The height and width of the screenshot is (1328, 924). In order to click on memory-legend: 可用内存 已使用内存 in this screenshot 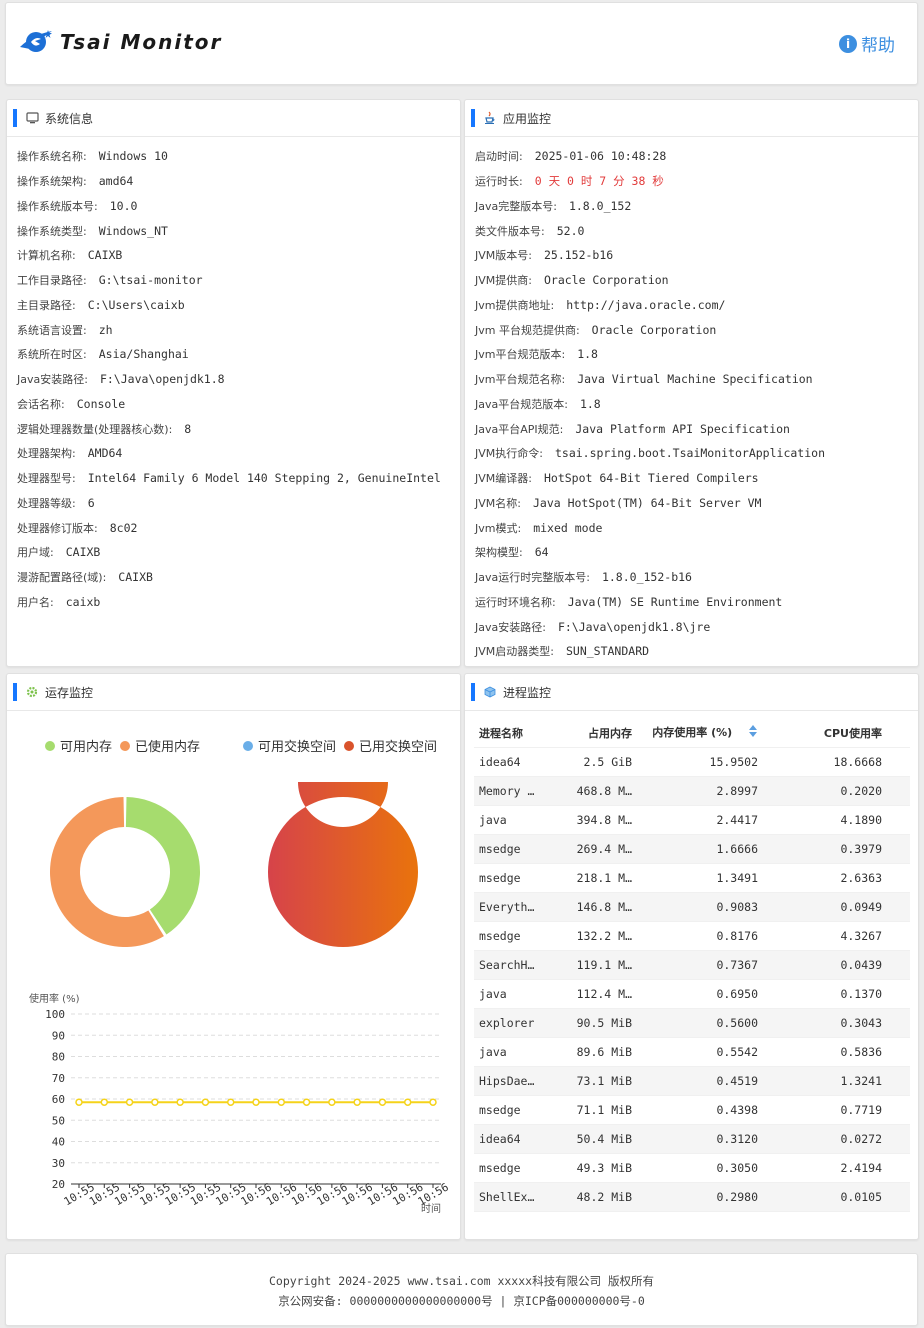, I will do `click(126, 745)`.